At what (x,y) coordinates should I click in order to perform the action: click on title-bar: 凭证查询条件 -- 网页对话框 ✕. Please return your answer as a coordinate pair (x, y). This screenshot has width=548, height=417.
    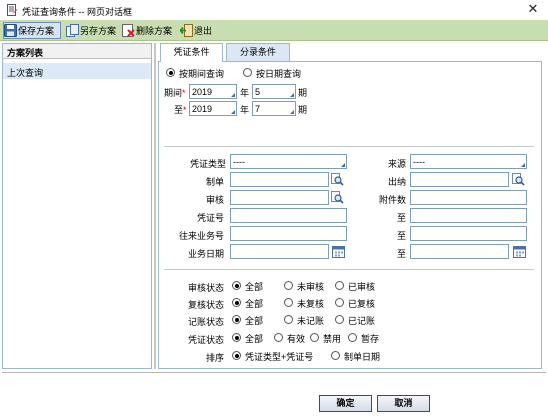
    Looking at the image, I should click on (274, 10).